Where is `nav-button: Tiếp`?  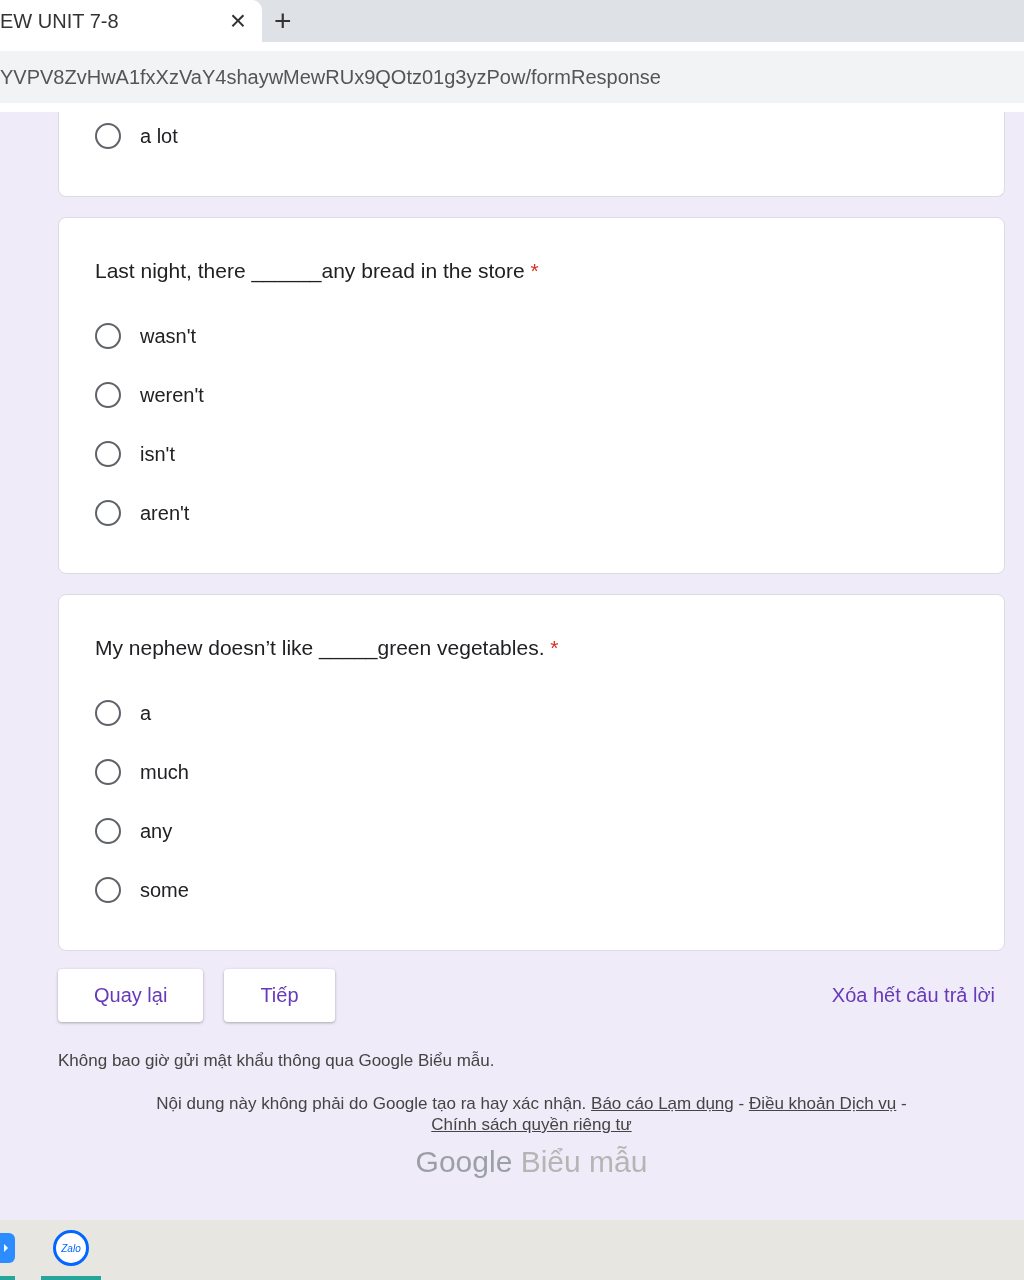 nav-button: Tiếp is located at coordinates (279, 995).